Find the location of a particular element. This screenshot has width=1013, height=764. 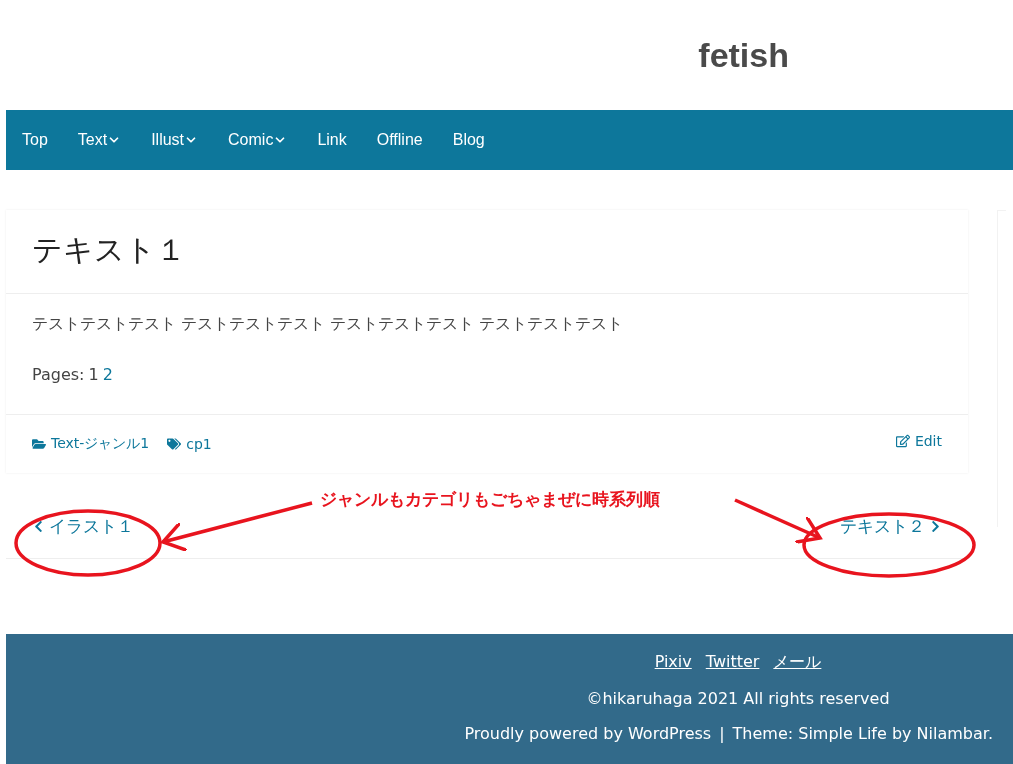

footer-link: Twitter is located at coordinates (732, 662).